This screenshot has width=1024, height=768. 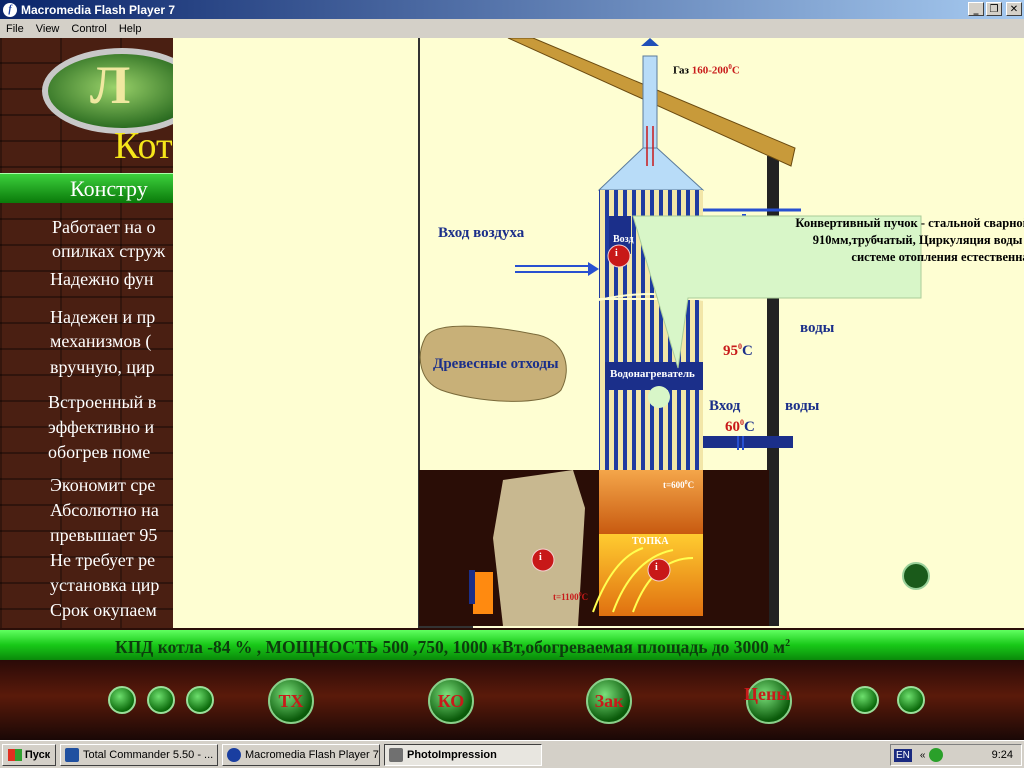 I want to click on desc-line: Встроенный в, so click(x=102, y=402).